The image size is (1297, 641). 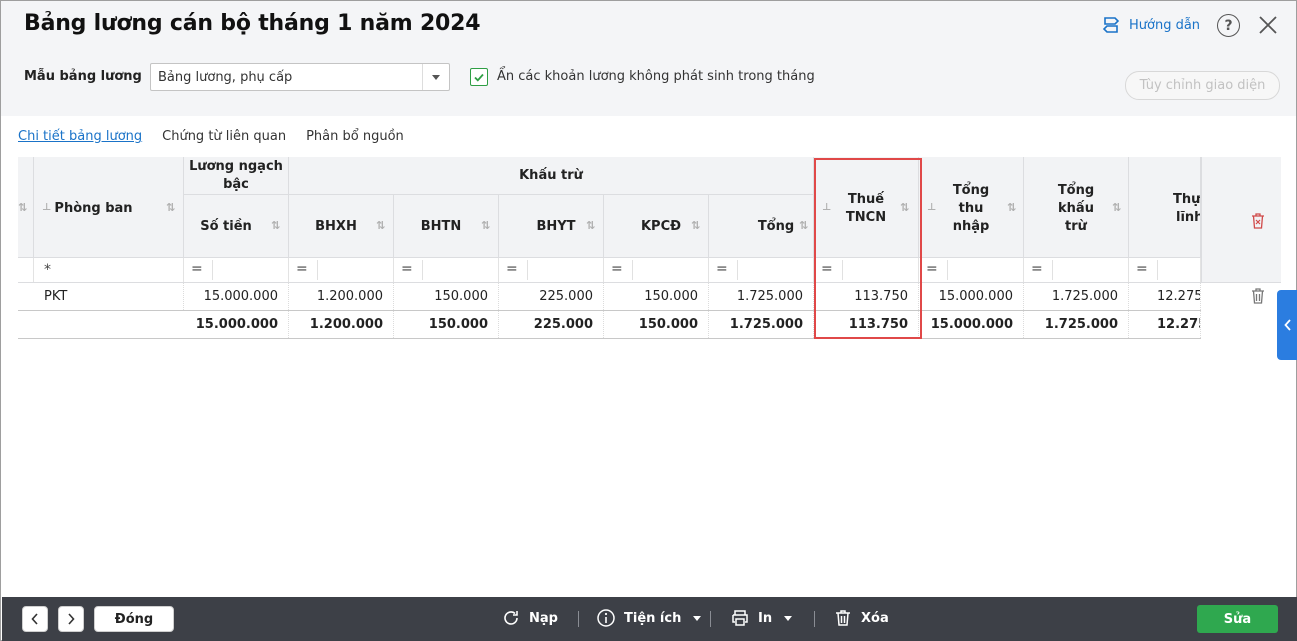 What do you see at coordinates (236, 226) in the screenshot?
I see `column-header-amount: Số tiền ⇅` at bounding box center [236, 226].